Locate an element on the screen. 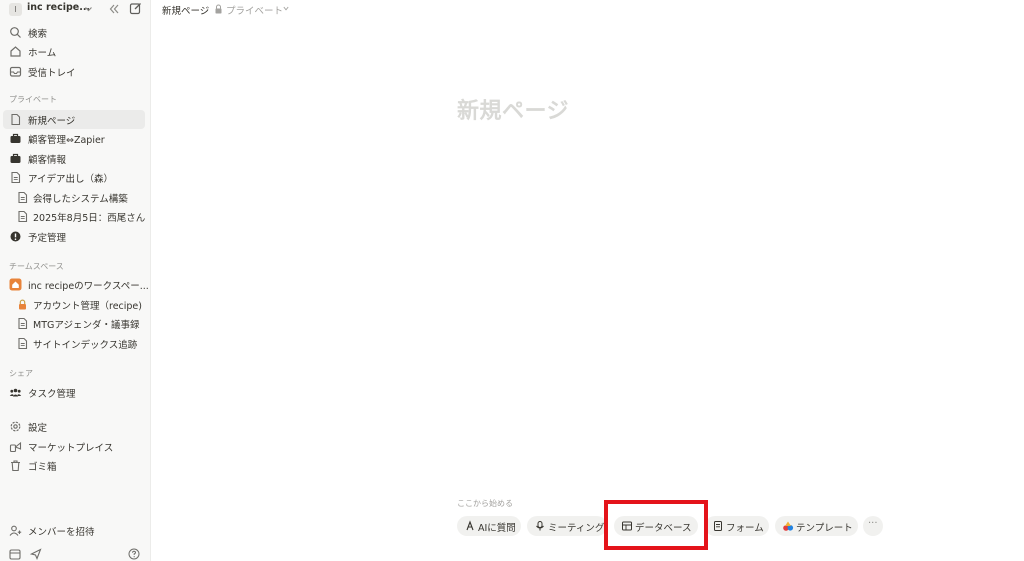 The height and width of the screenshot is (561, 1024). sidebar-item-label: 設定 is located at coordinates (38, 428).